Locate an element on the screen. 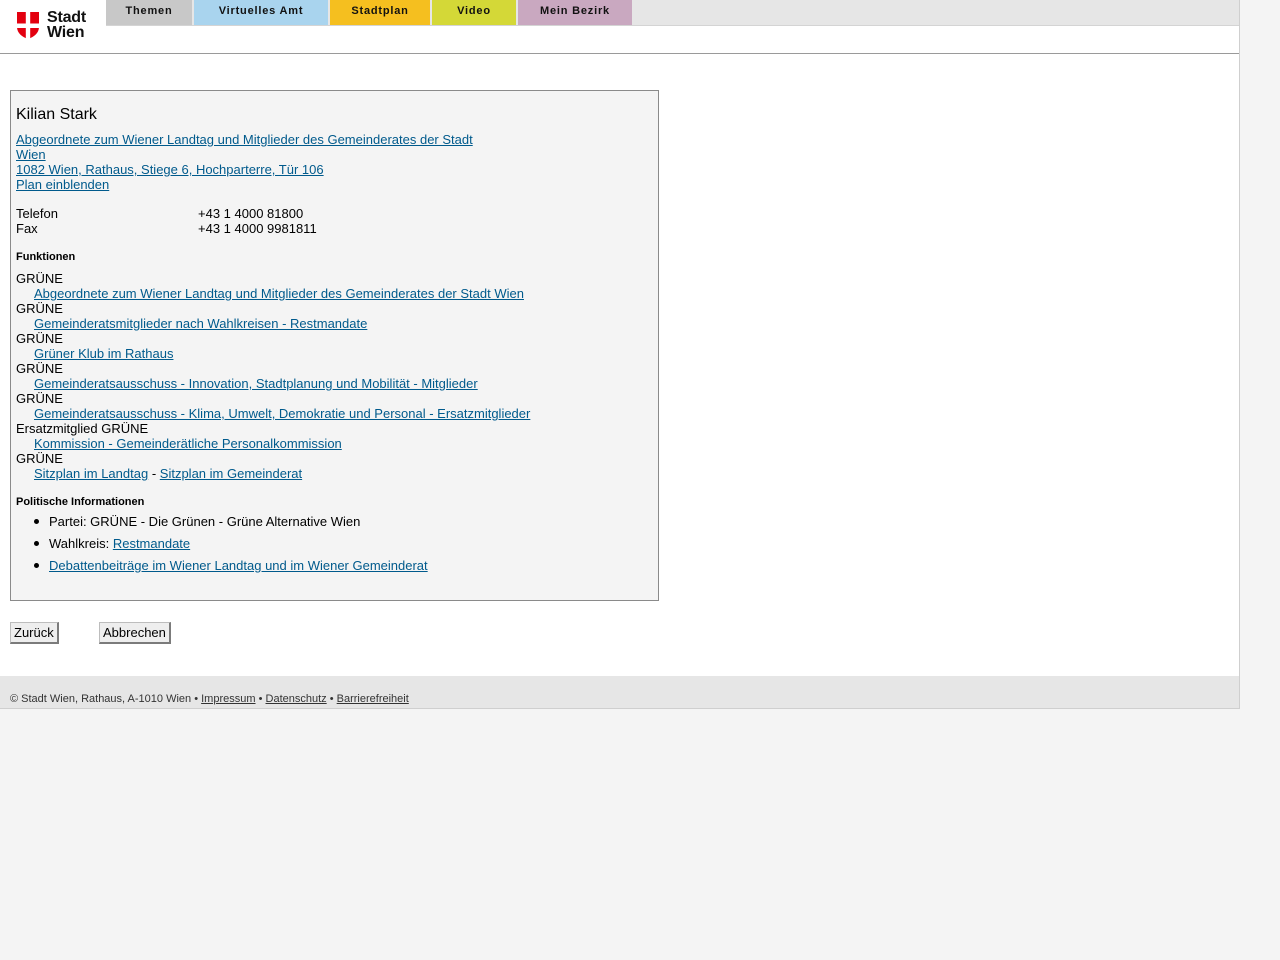 This screenshot has height=960, width=1280. nav-tab-stadtplan: Stadtplan is located at coordinates (380, 12).